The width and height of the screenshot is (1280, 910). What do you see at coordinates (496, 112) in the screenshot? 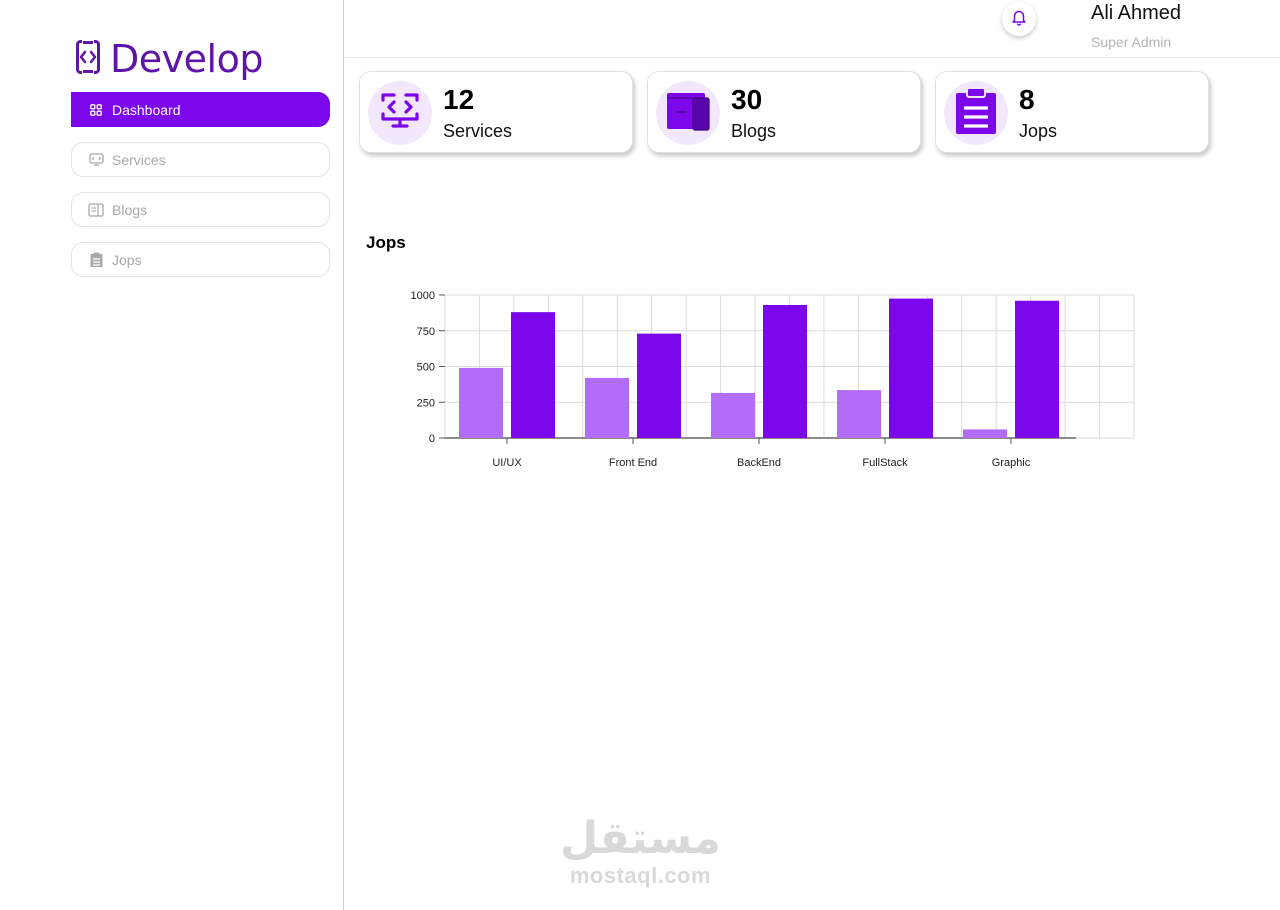
I see `stat-card-services: 12 Services` at bounding box center [496, 112].